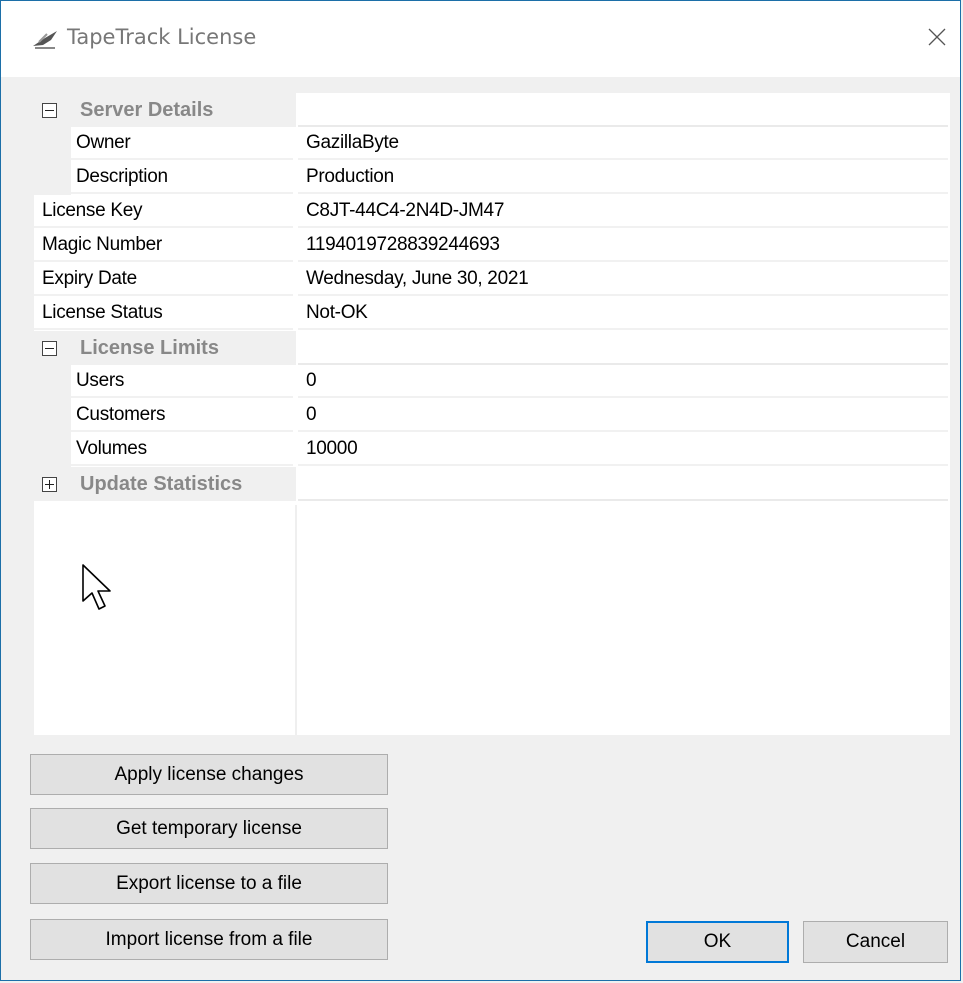  I want to click on property-row-expiry-date: Expiry Date Wednesday, June 30, 2021, so click(492, 280).